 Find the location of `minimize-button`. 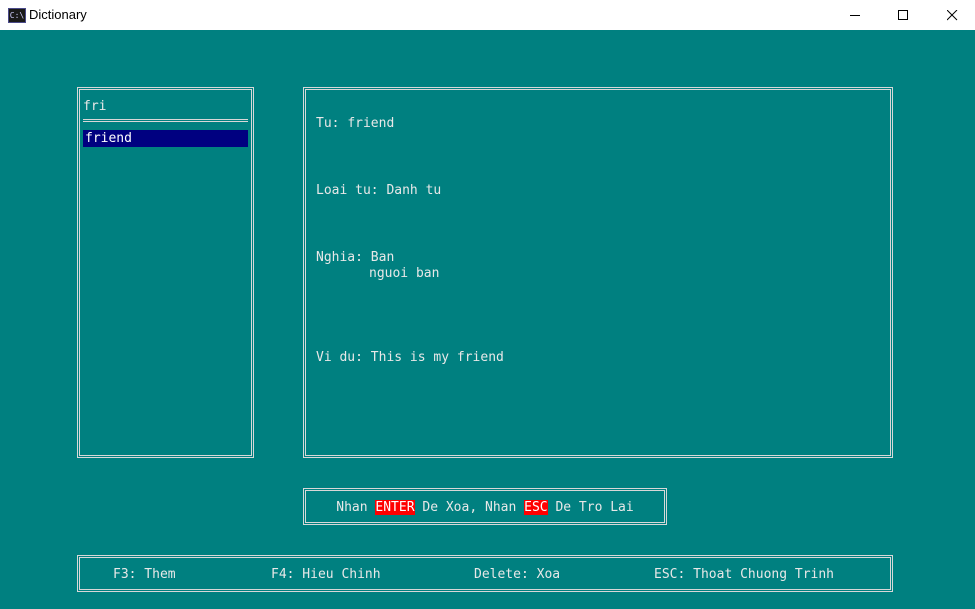

minimize-button is located at coordinates (855, 15).